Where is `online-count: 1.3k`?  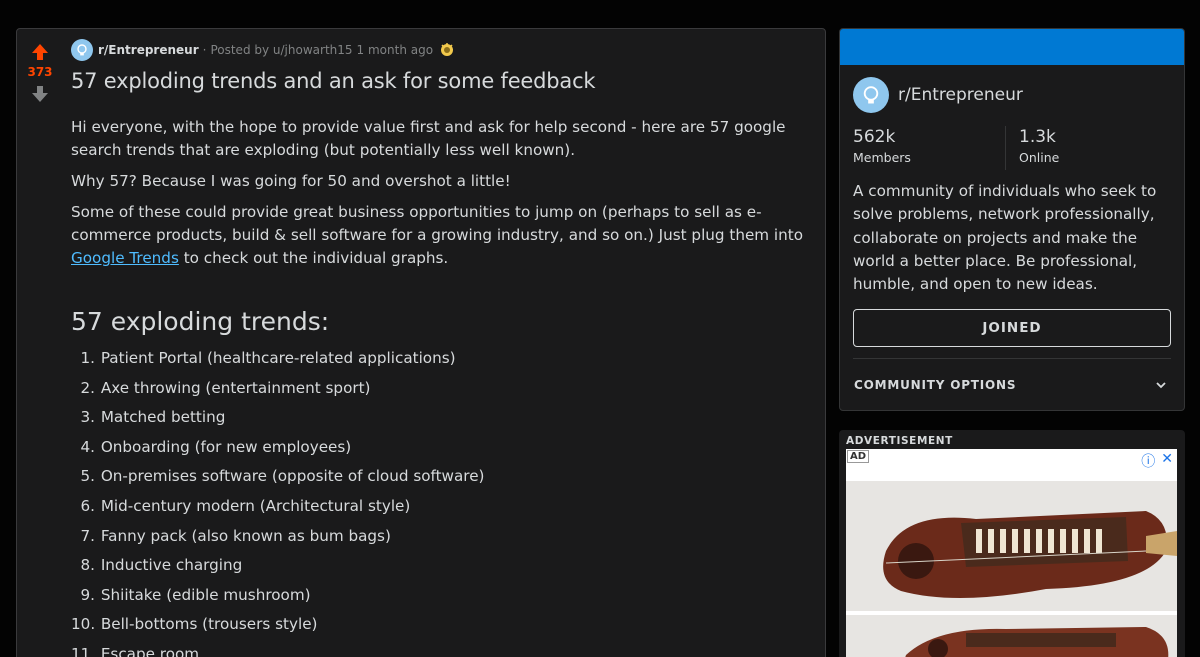
online-count: 1.3k is located at coordinates (1037, 137).